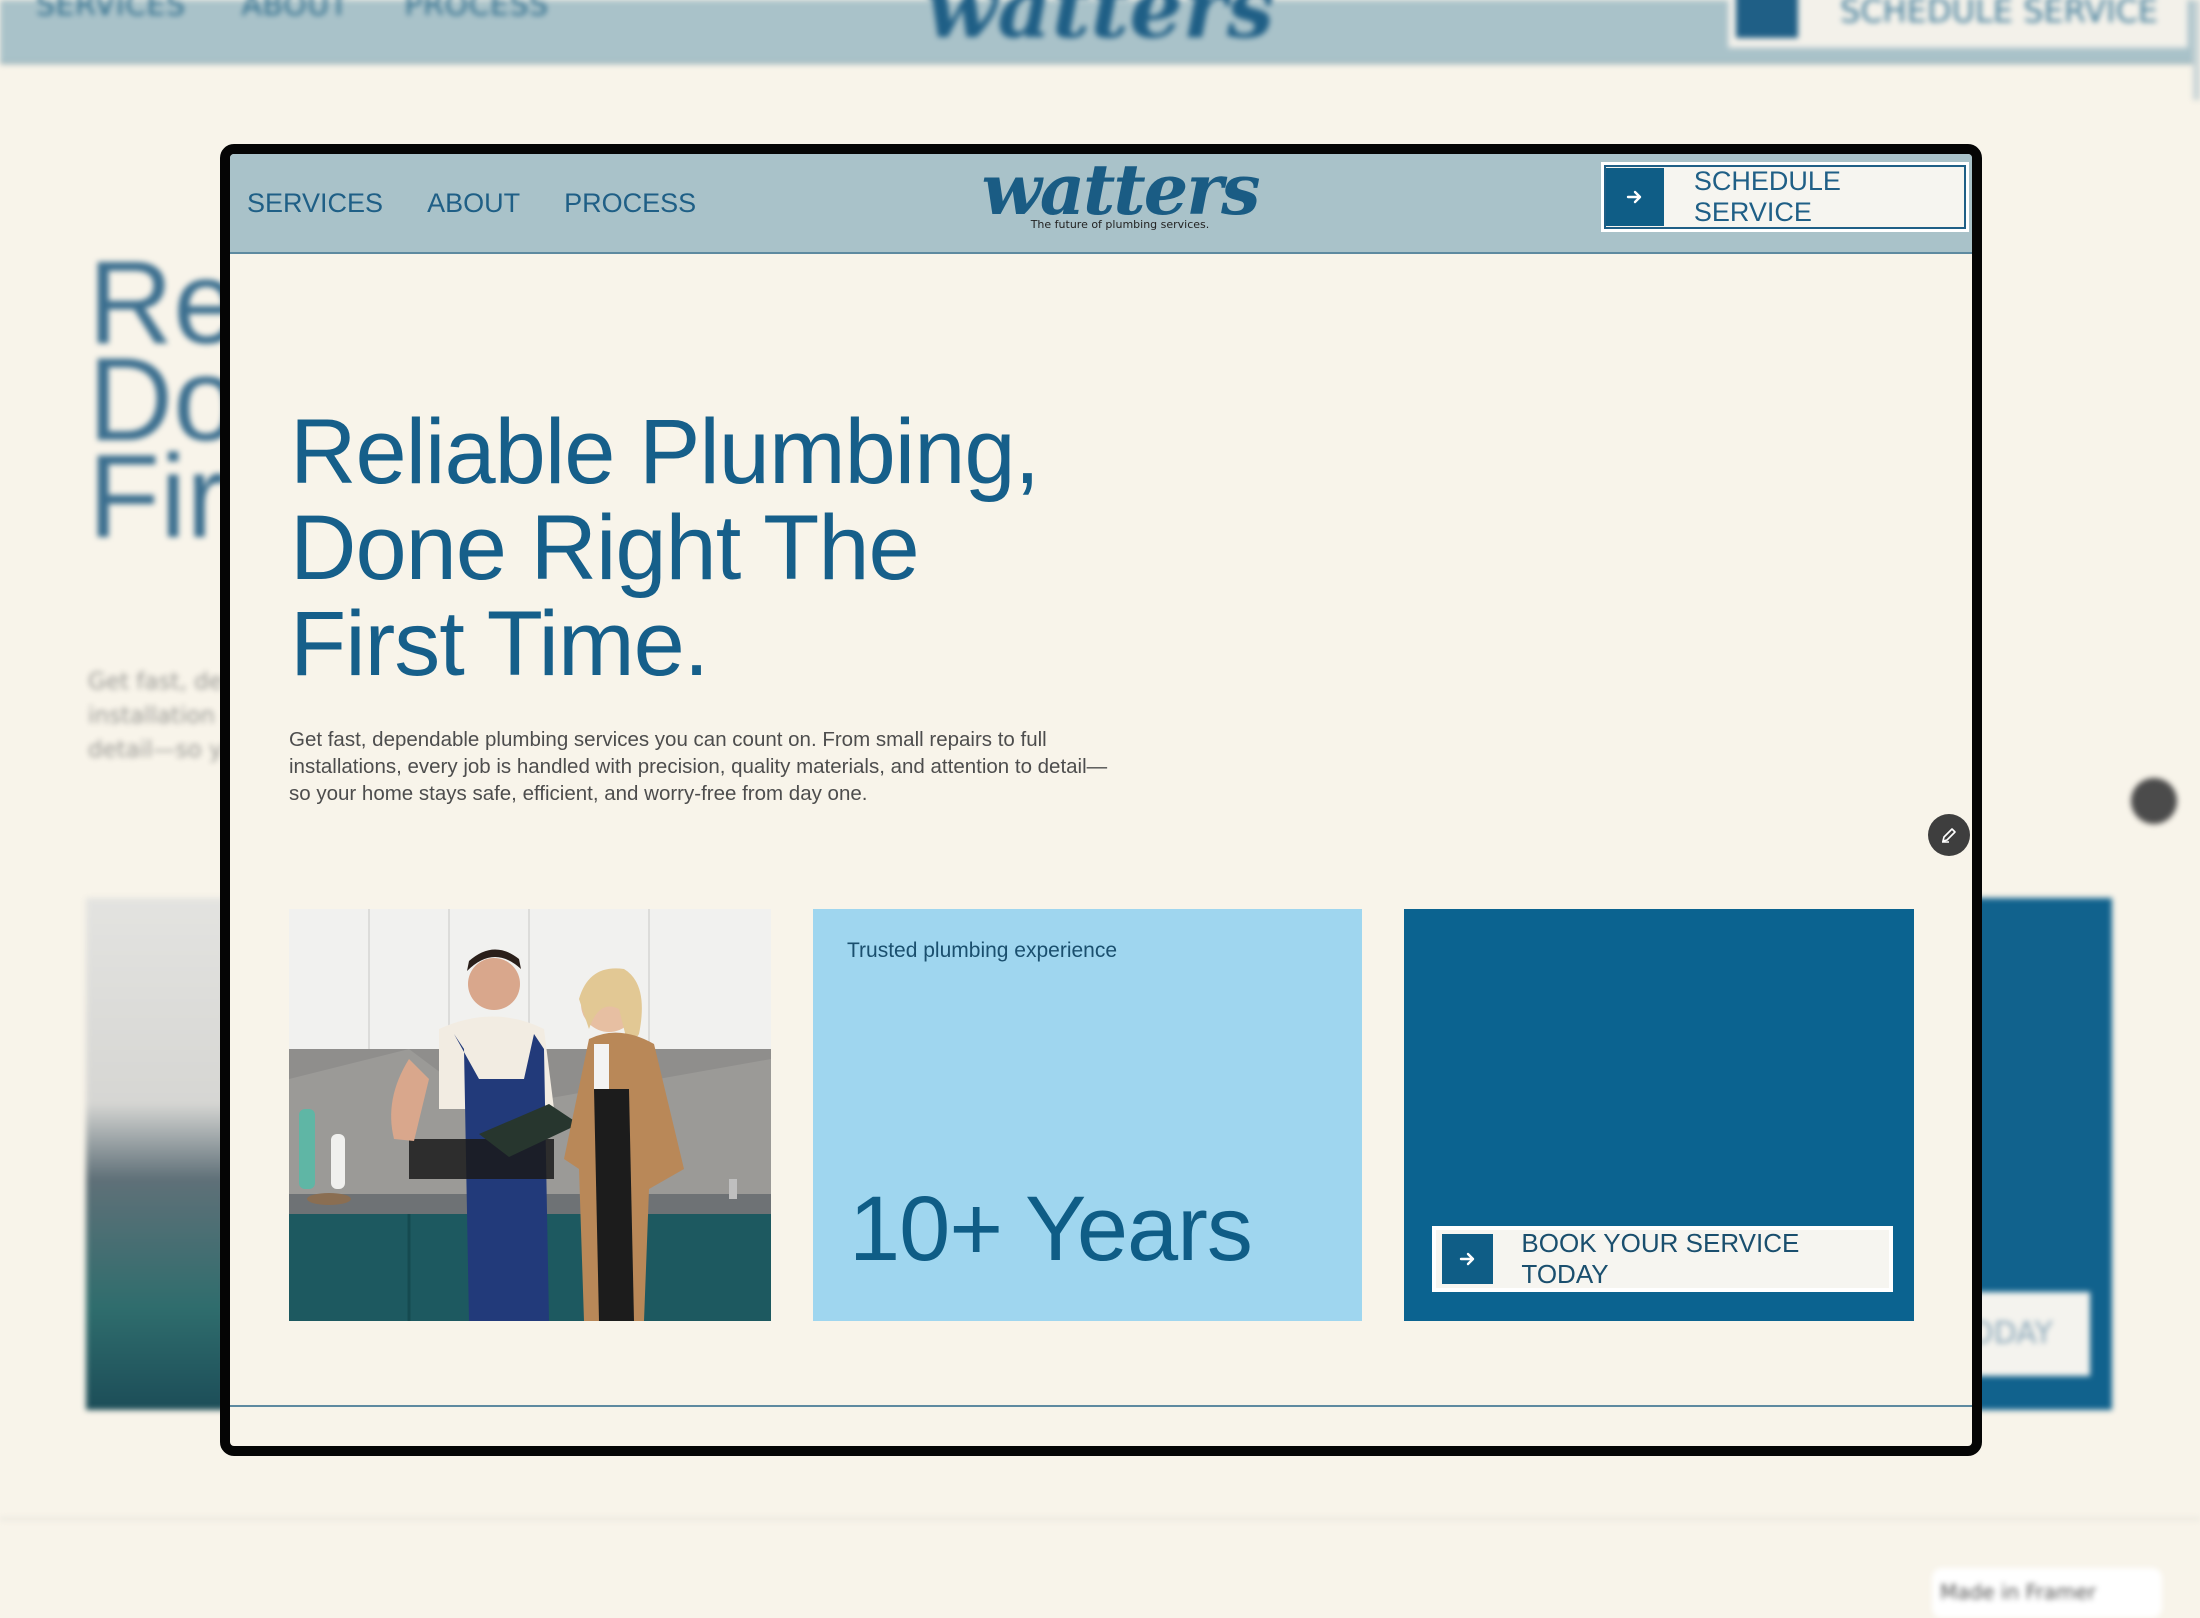 The width and height of the screenshot is (2200, 1618). What do you see at coordinates (315, 203) in the screenshot?
I see `nav-link-services: SERVICES` at bounding box center [315, 203].